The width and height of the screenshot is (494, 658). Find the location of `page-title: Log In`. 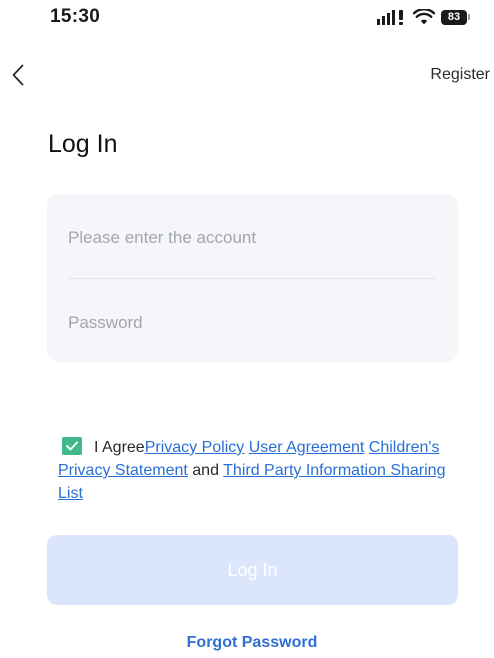

page-title: Log In is located at coordinates (83, 144).